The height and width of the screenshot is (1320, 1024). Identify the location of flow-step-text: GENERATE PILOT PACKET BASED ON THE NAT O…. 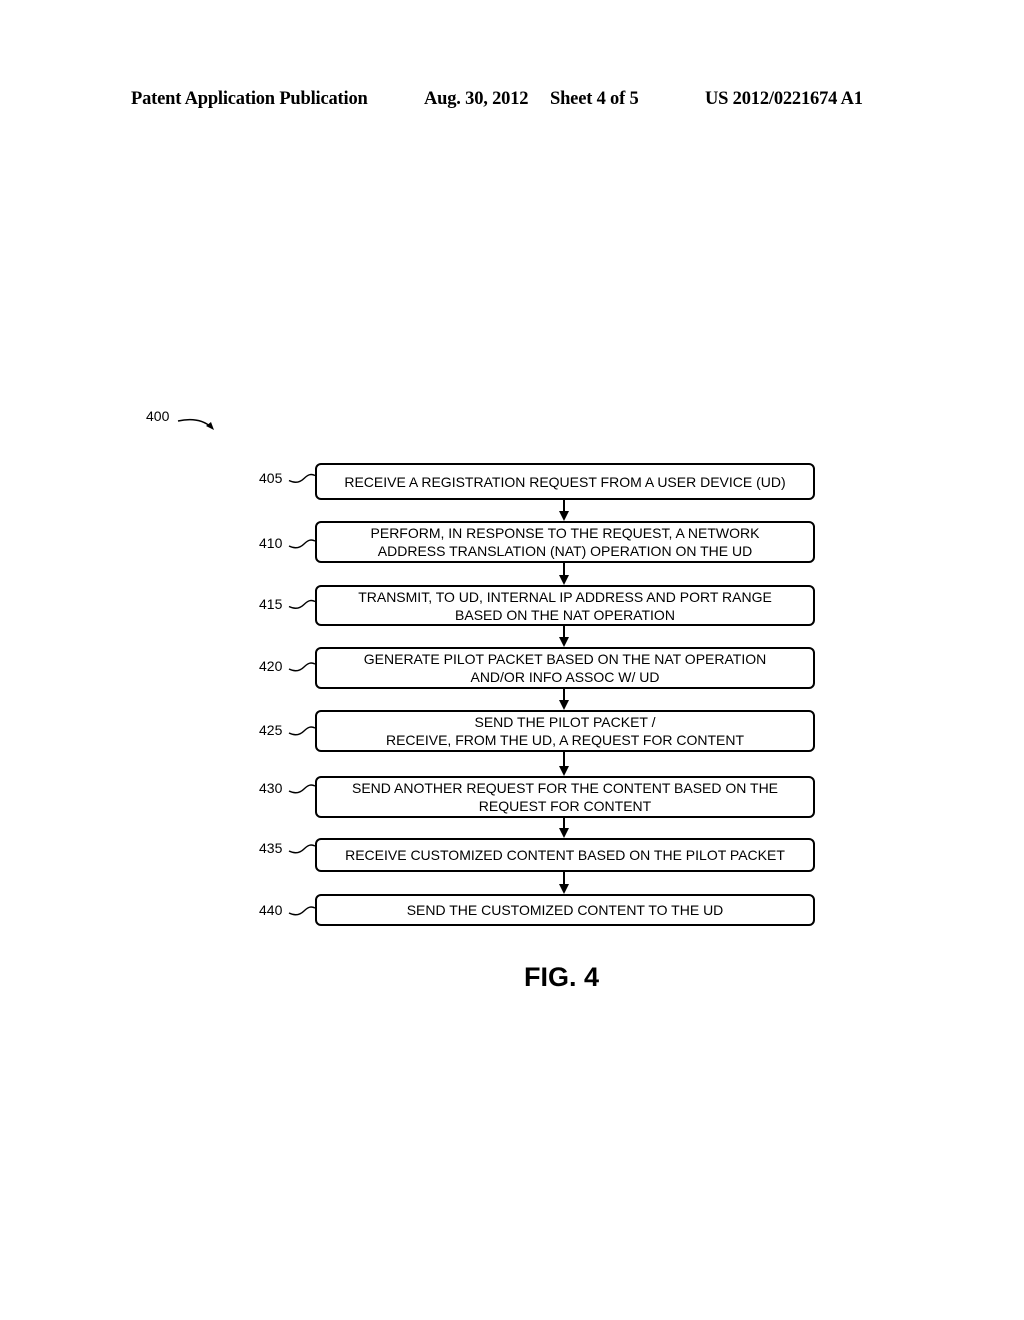
(565, 668).